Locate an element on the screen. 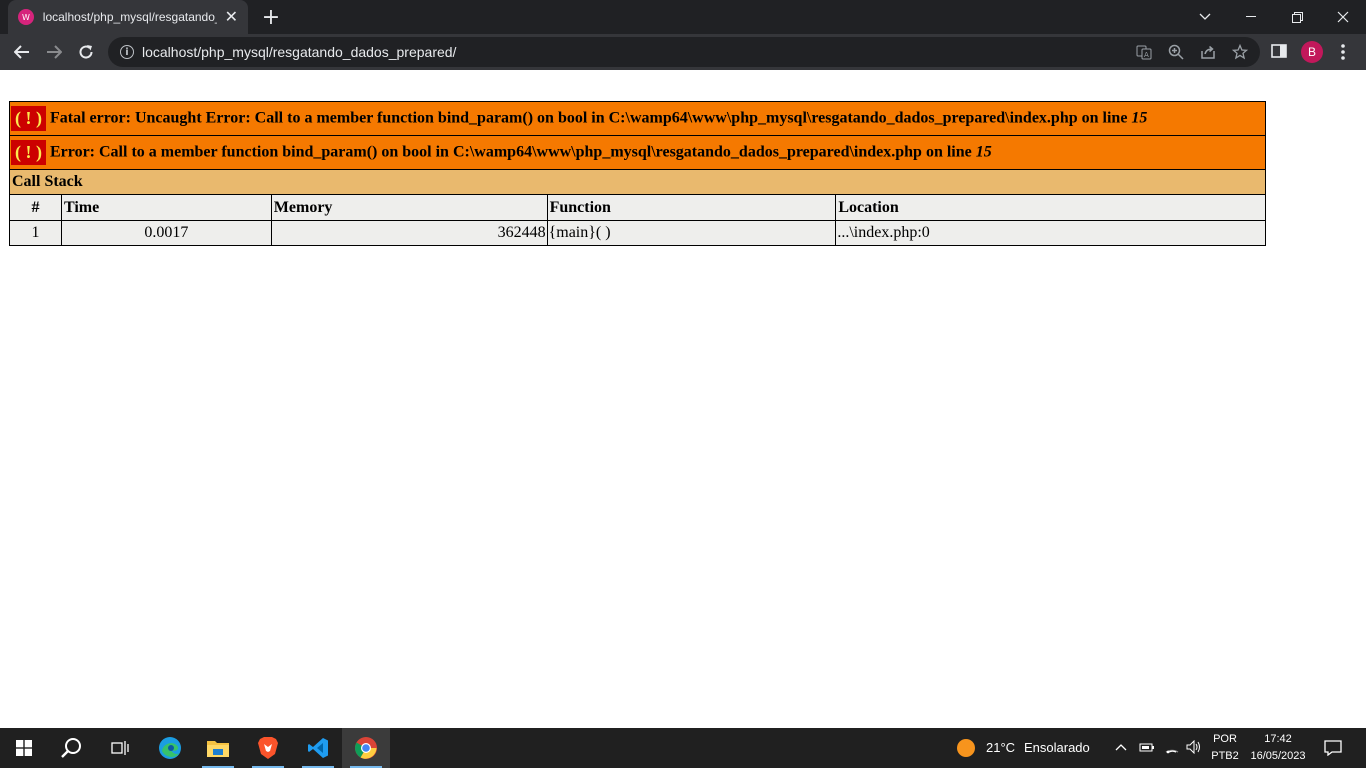  bookmark-star-icon is located at coordinates (1240, 51).